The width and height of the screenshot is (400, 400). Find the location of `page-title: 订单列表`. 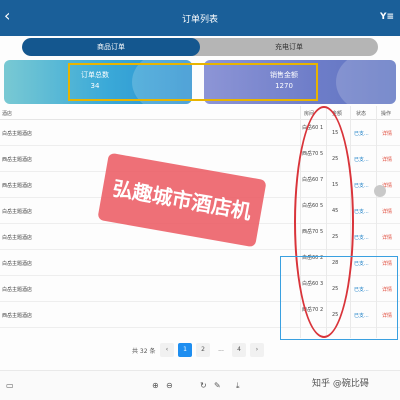

page-title: 订单列表 is located at coordinates (199, 20).